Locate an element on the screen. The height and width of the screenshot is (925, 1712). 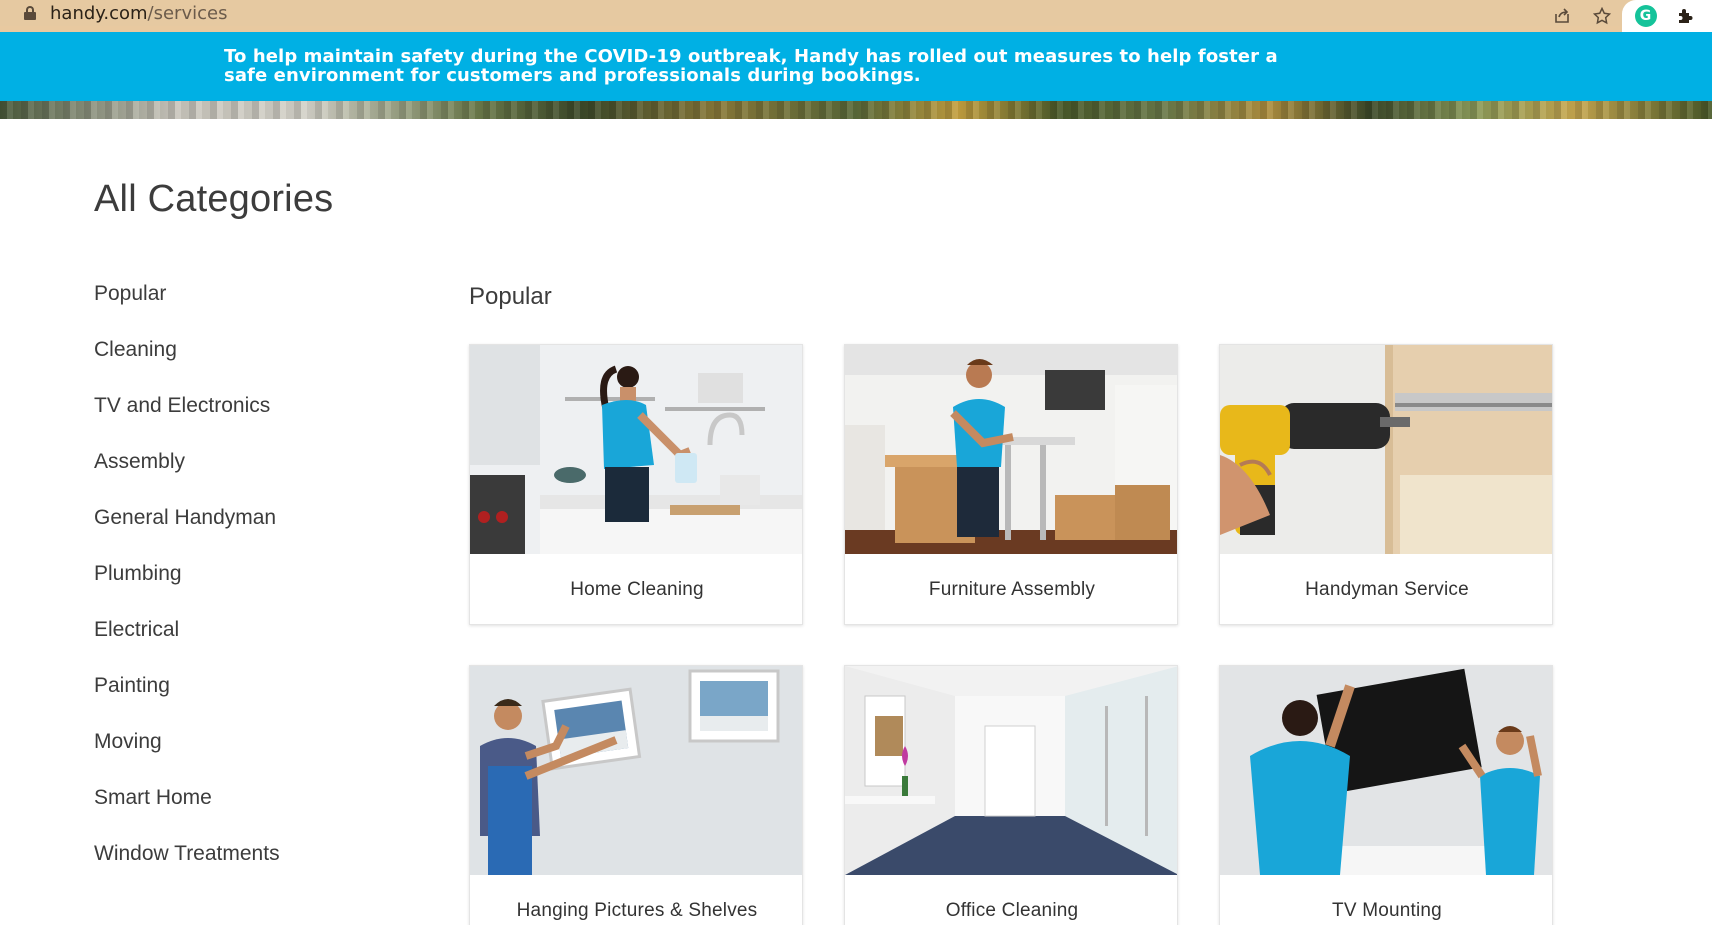
service-card-label: Home Cleaning is located at coordinates (637, 589).